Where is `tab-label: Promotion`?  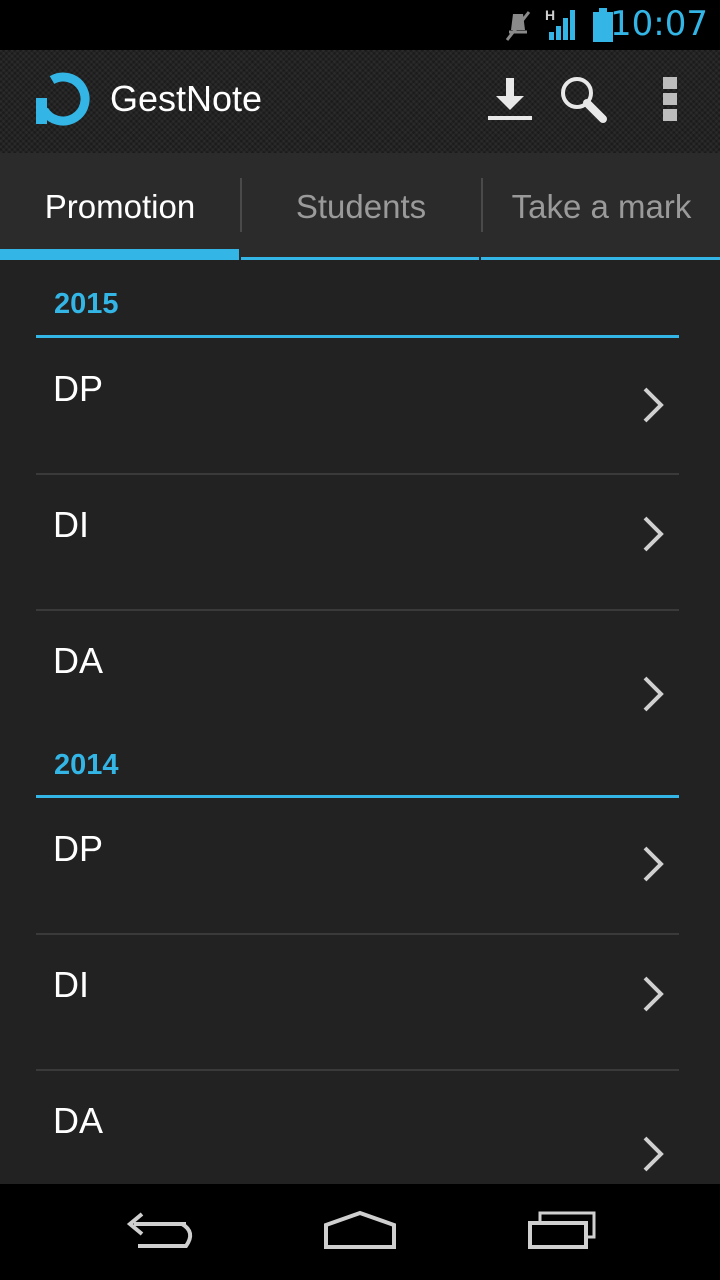 tab-label: Promotion is located at coordinates (120, 206).